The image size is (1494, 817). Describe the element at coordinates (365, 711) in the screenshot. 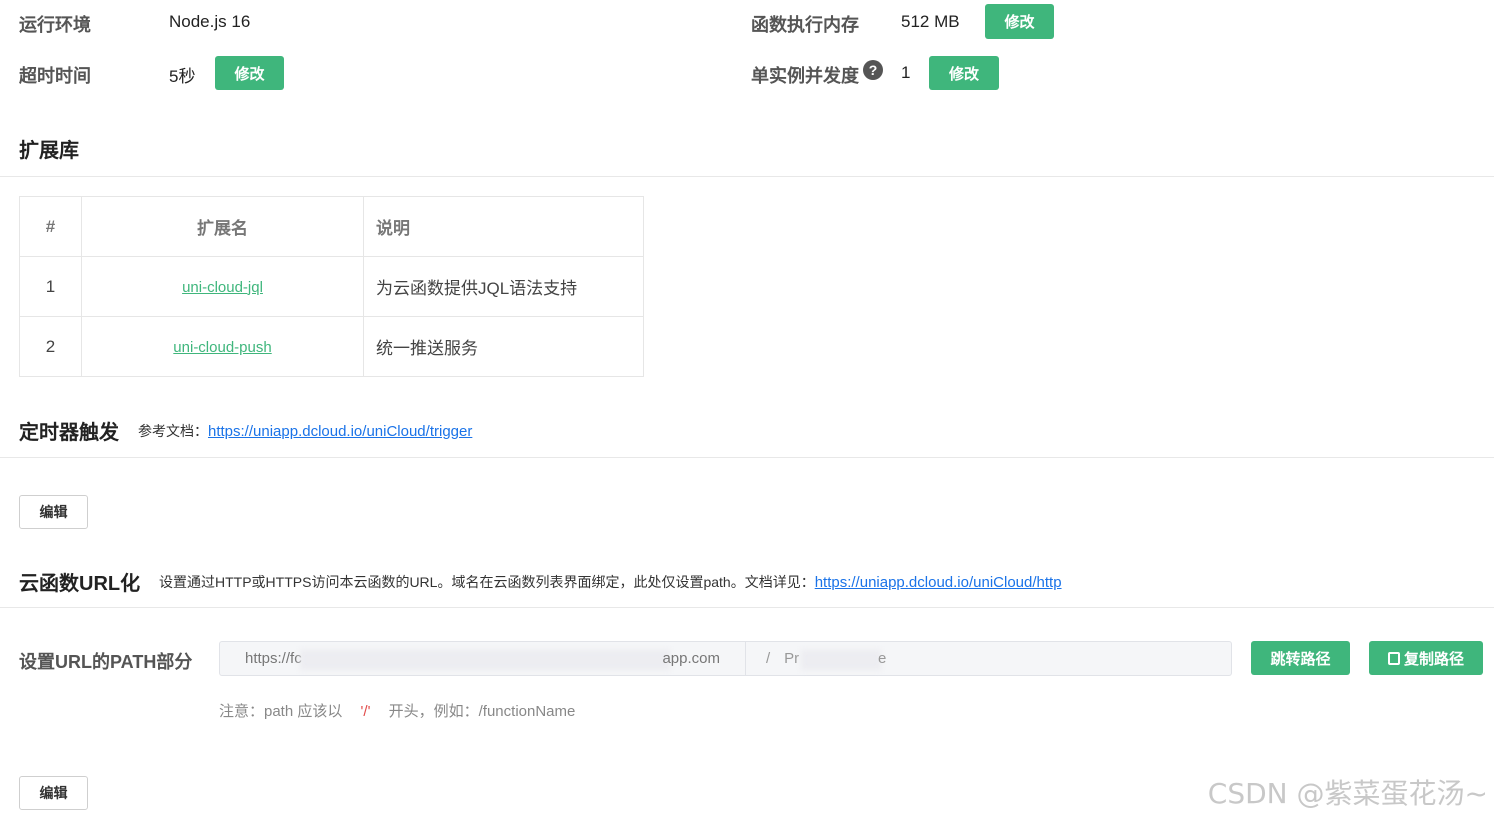

I see `note-slash: '/'` at that location.